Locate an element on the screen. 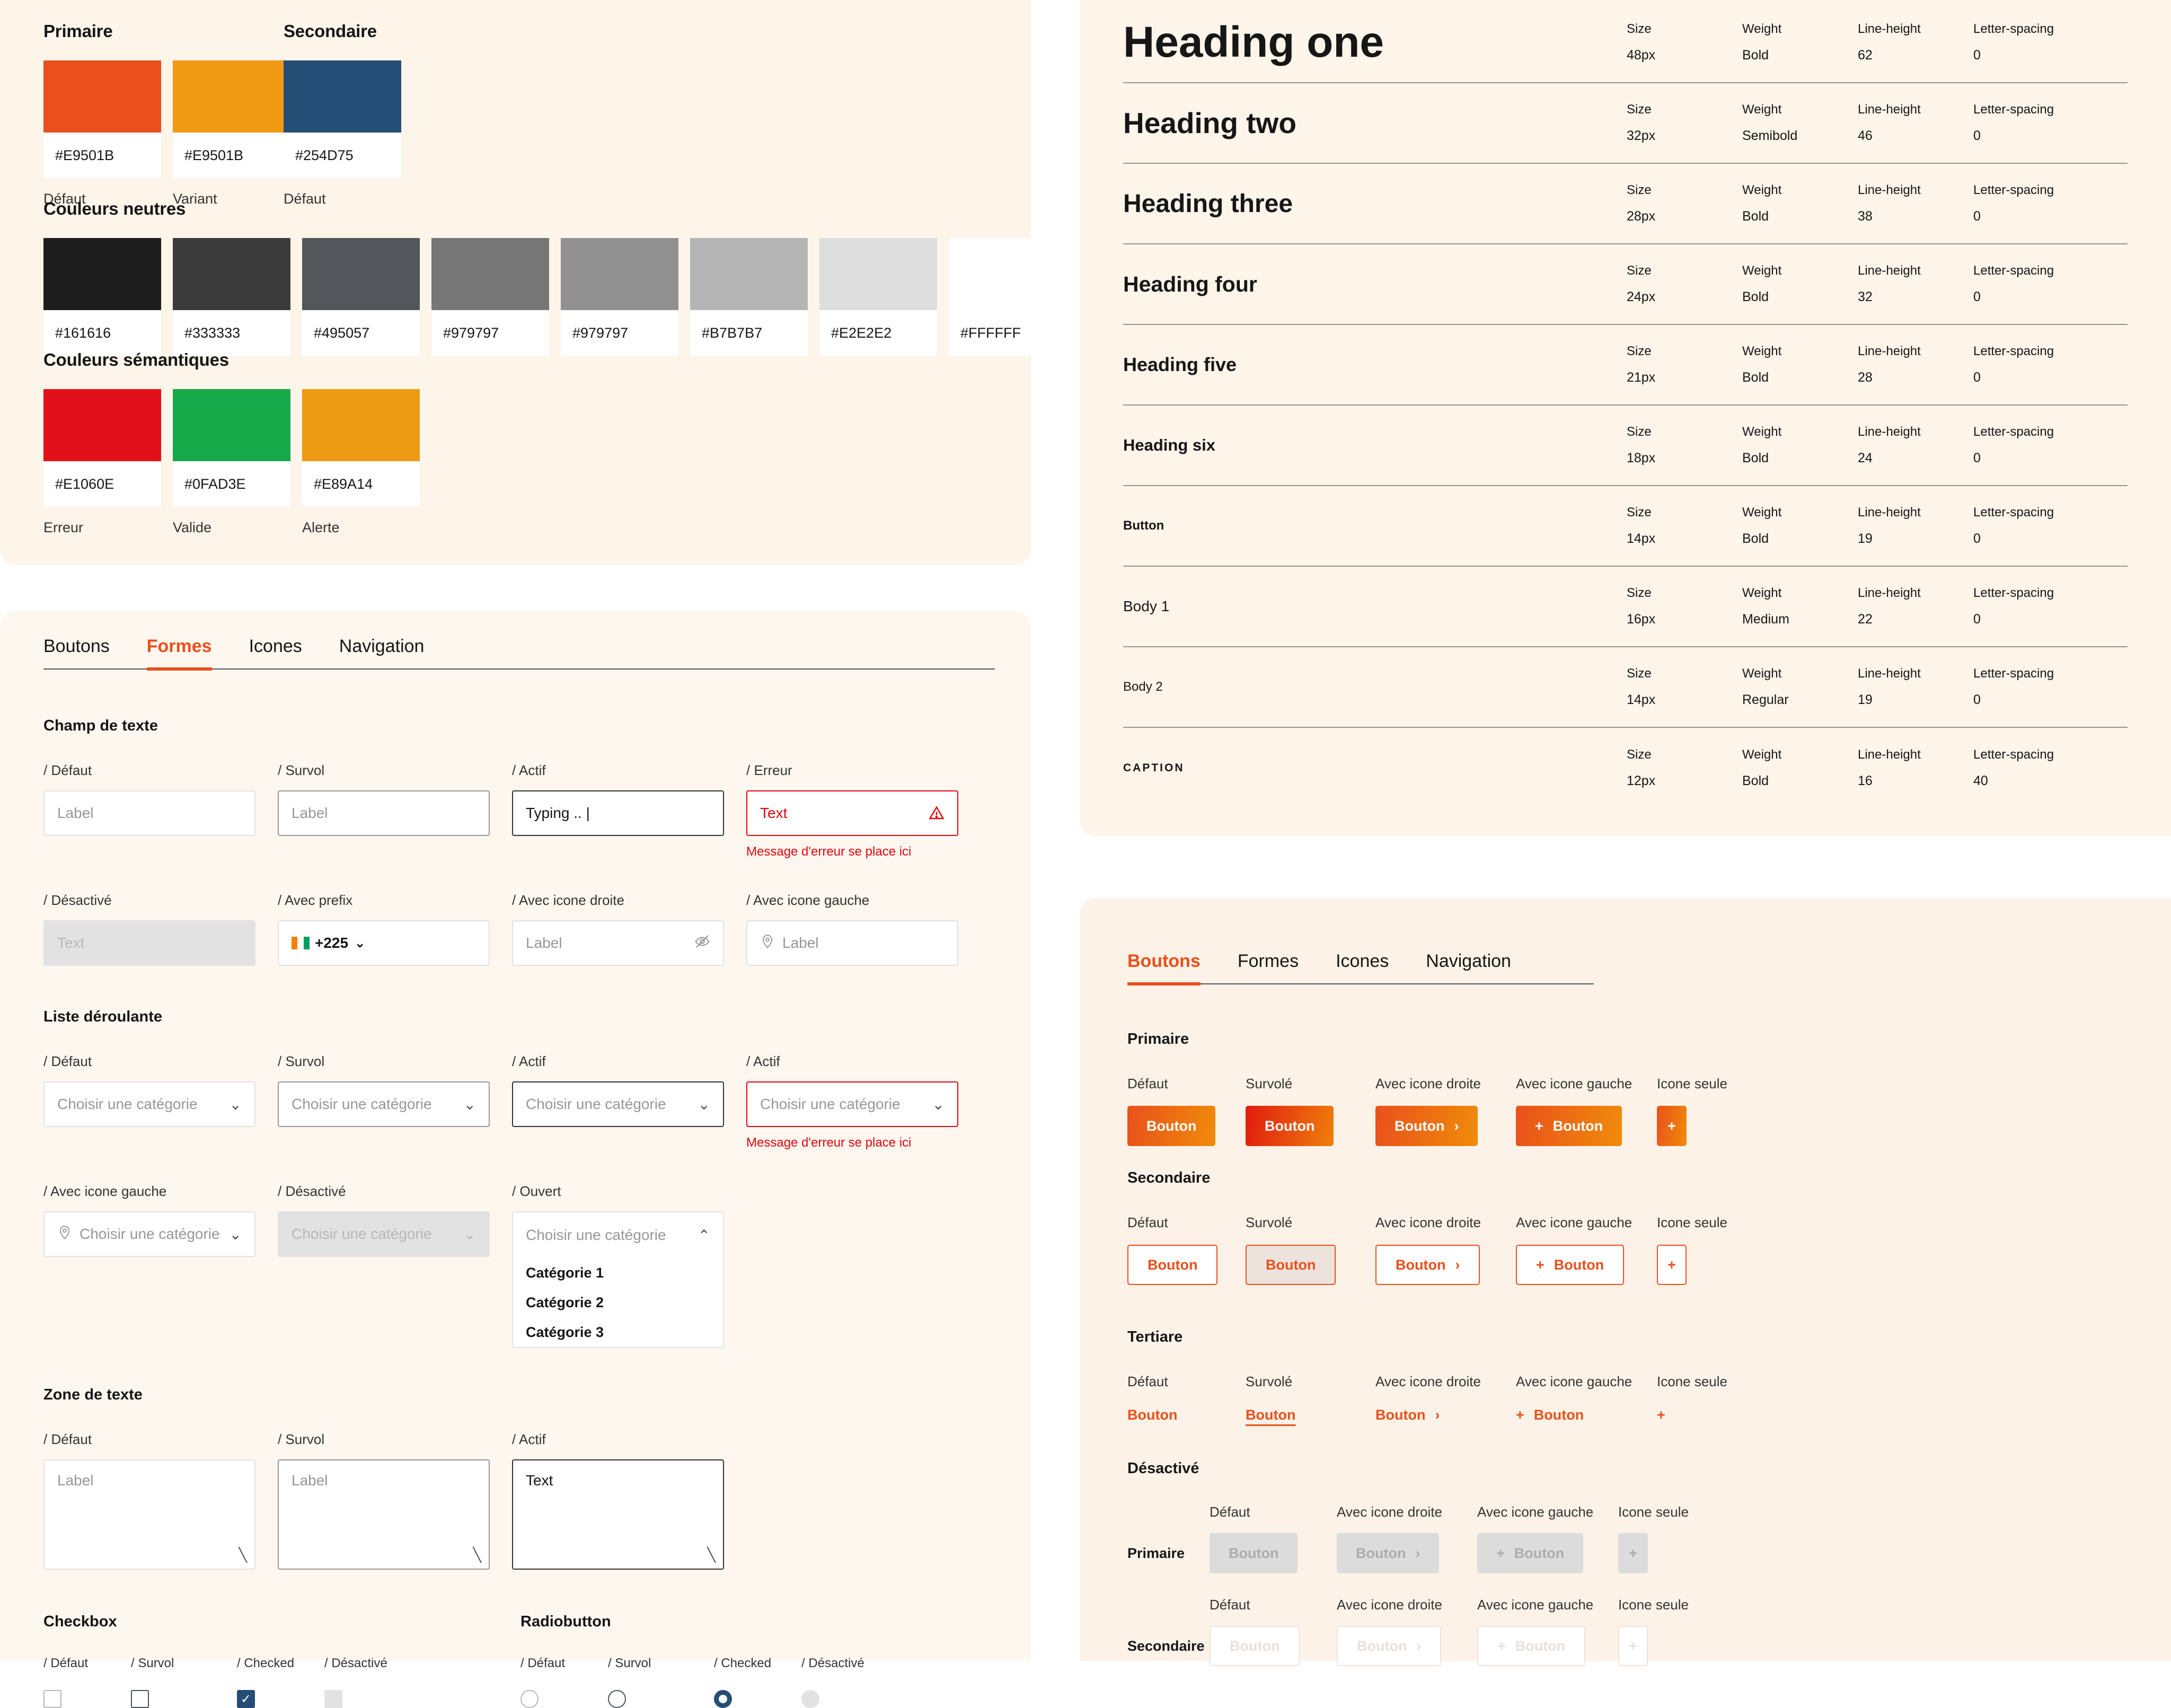 This screenshot has width=2171, height=1708. state-label: / Avec prefix is located at coordinates (315, 900).